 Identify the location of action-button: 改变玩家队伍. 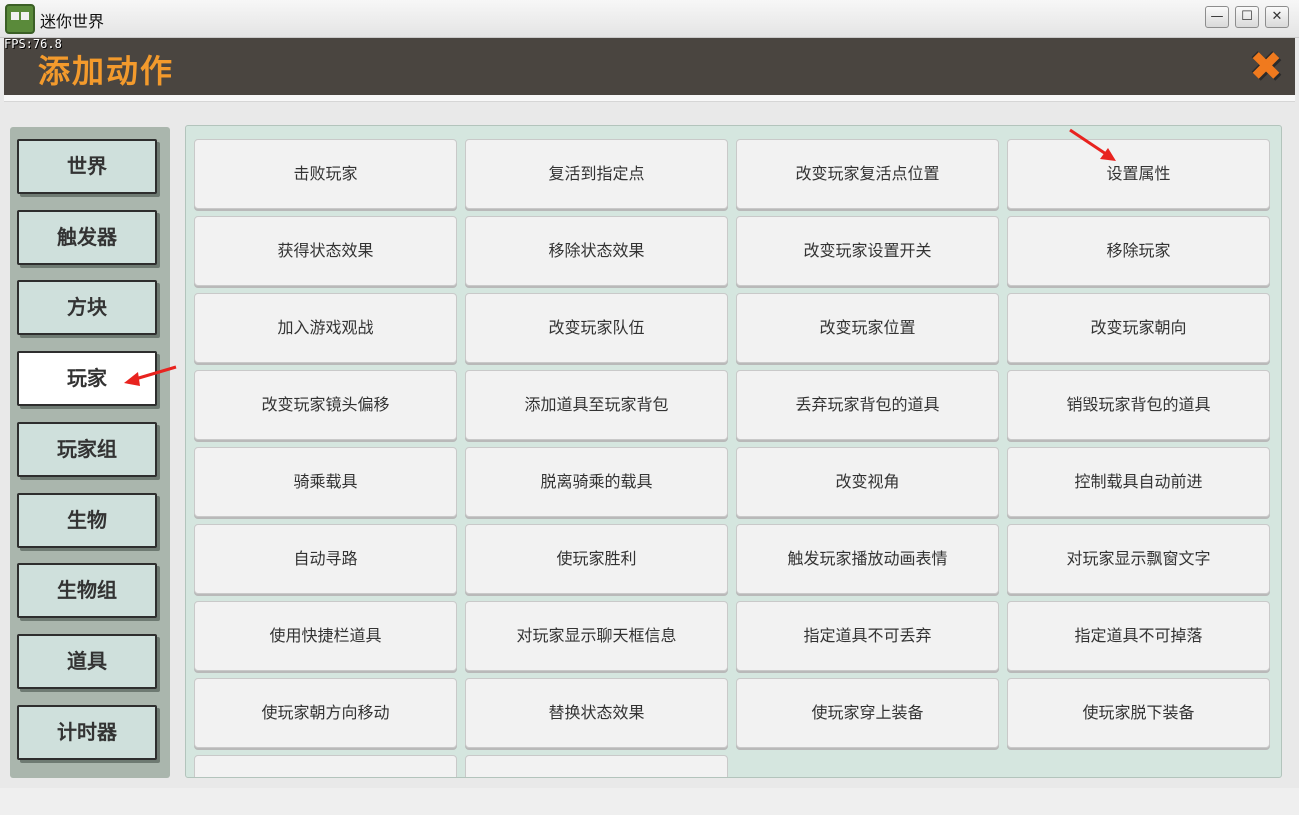
(596, 328).